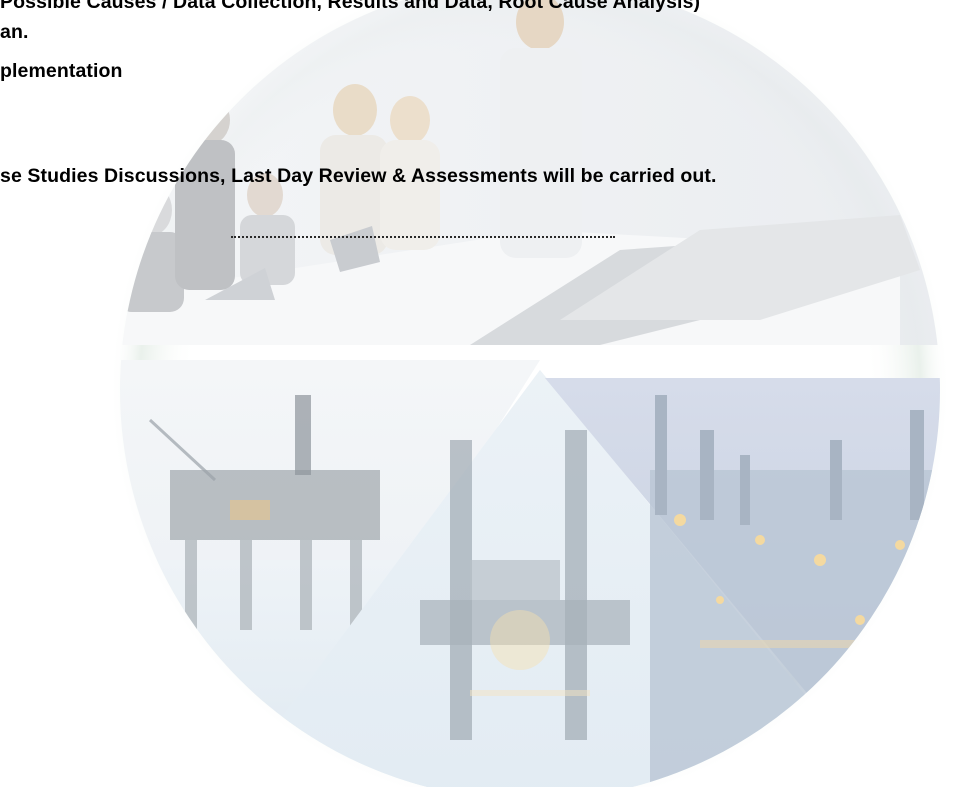 This screenshot has height=787, width=980. What do you see at coordinates (14, 32) in the screenshot?
I see `text-line-2: an.` at bounding box center [14, 32].